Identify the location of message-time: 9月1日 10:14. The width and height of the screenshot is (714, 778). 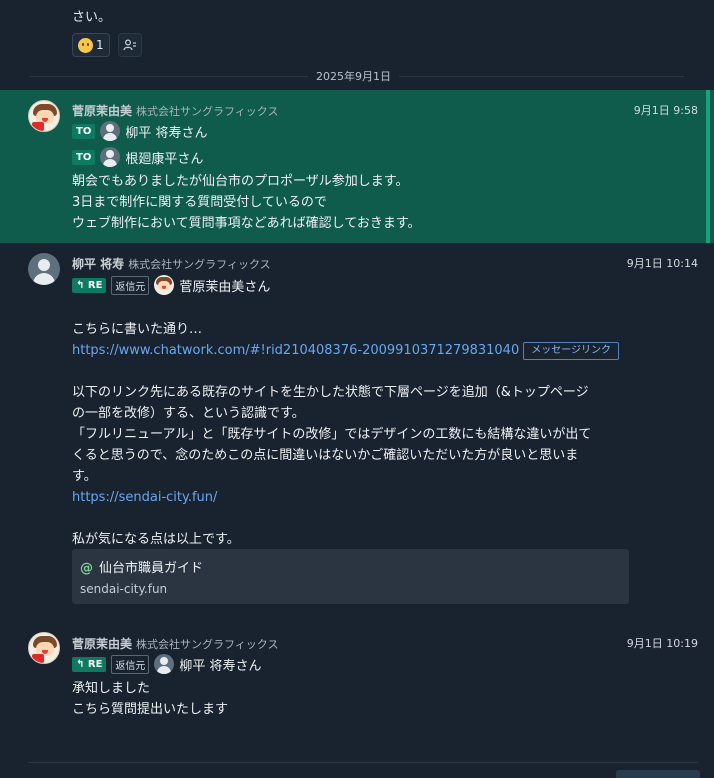
(662, 263).